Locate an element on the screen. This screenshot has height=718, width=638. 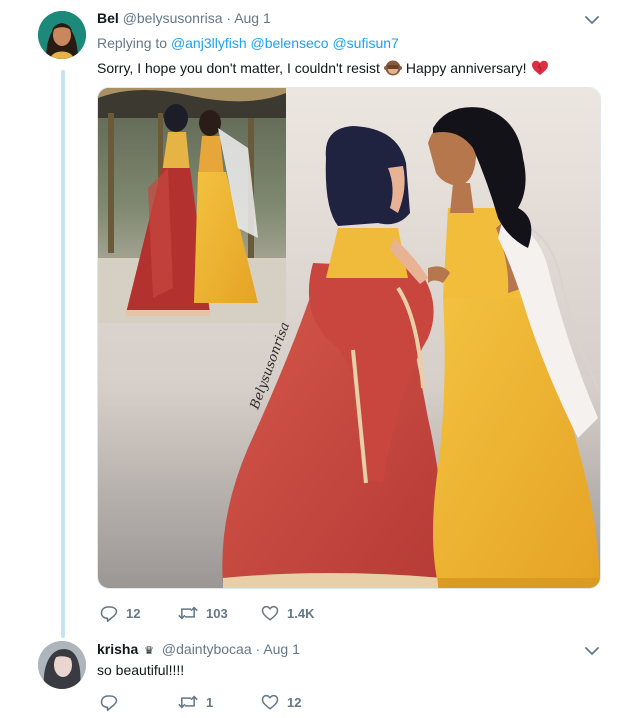
tweet-header: Bel @belysusonrisa · Aug 1 is located at coordinates (184, 18).